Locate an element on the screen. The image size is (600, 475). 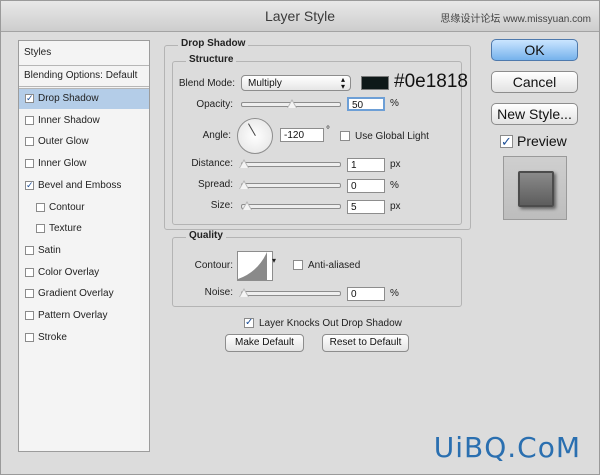
watermark-top: 思缘设计论坛 www.missyuan.com is located at coordinates (515, 19).